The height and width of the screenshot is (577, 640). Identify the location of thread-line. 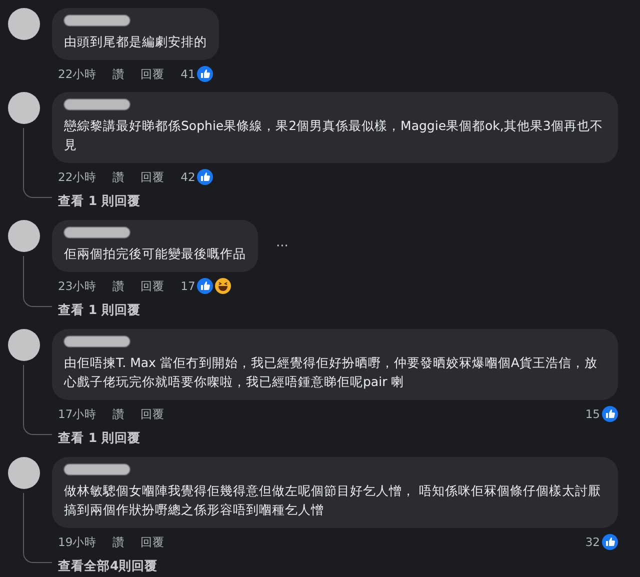
(37, 281).